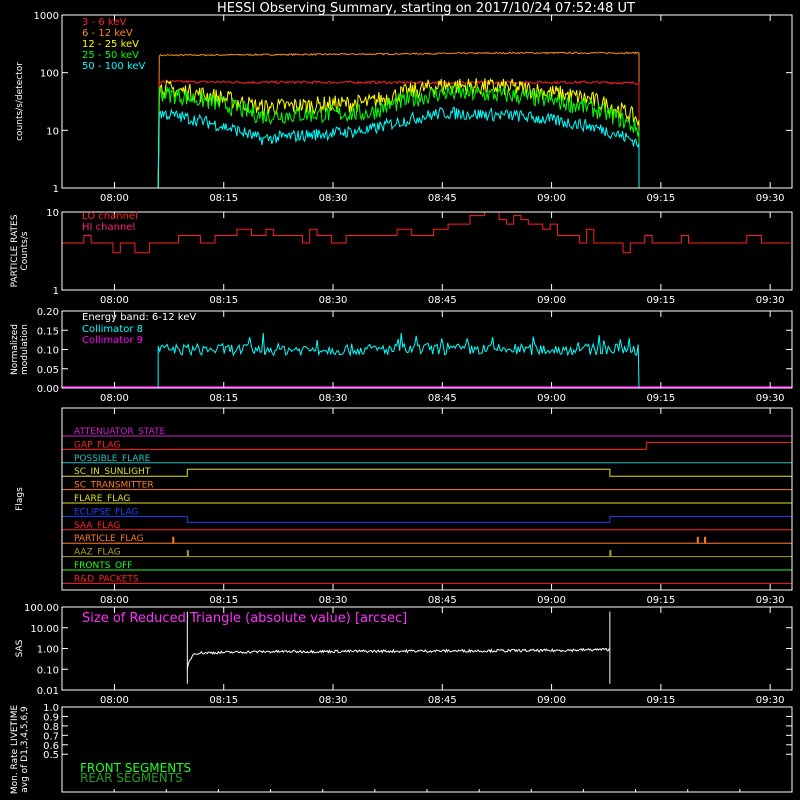 The width and height of the screenshot is (800, 800). I want to click on particle-rates-ylabel: PARTICLE RATES Counts/s, so click(20, 250).